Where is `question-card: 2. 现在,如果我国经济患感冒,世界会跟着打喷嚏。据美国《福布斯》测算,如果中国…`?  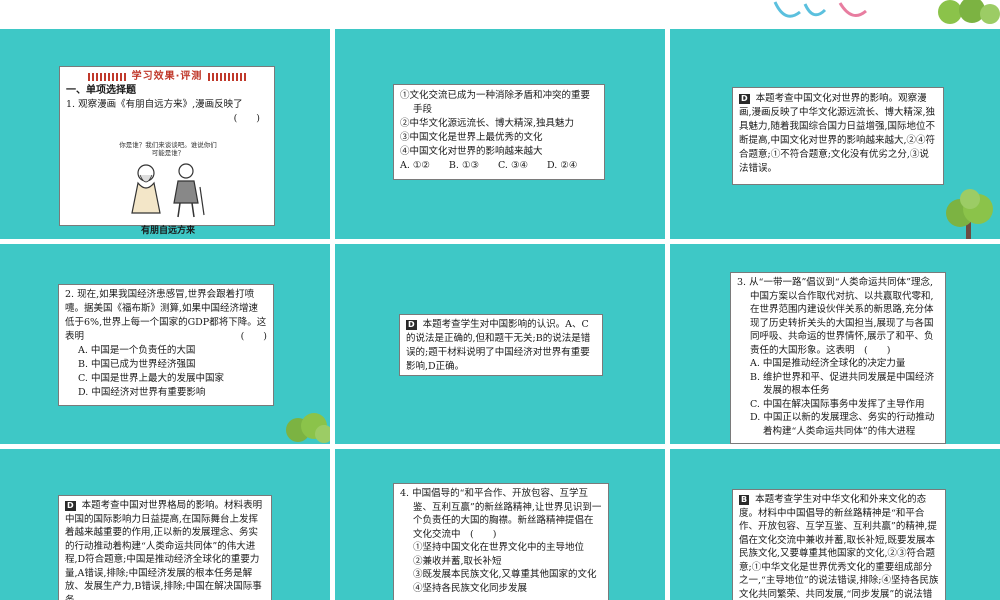
question-card: 2. 现在,如果我国经济患感冒,世界会跟着打喷嚏。据美国《福布斯》测算,如果中国… is located at coordinates (166, 345).